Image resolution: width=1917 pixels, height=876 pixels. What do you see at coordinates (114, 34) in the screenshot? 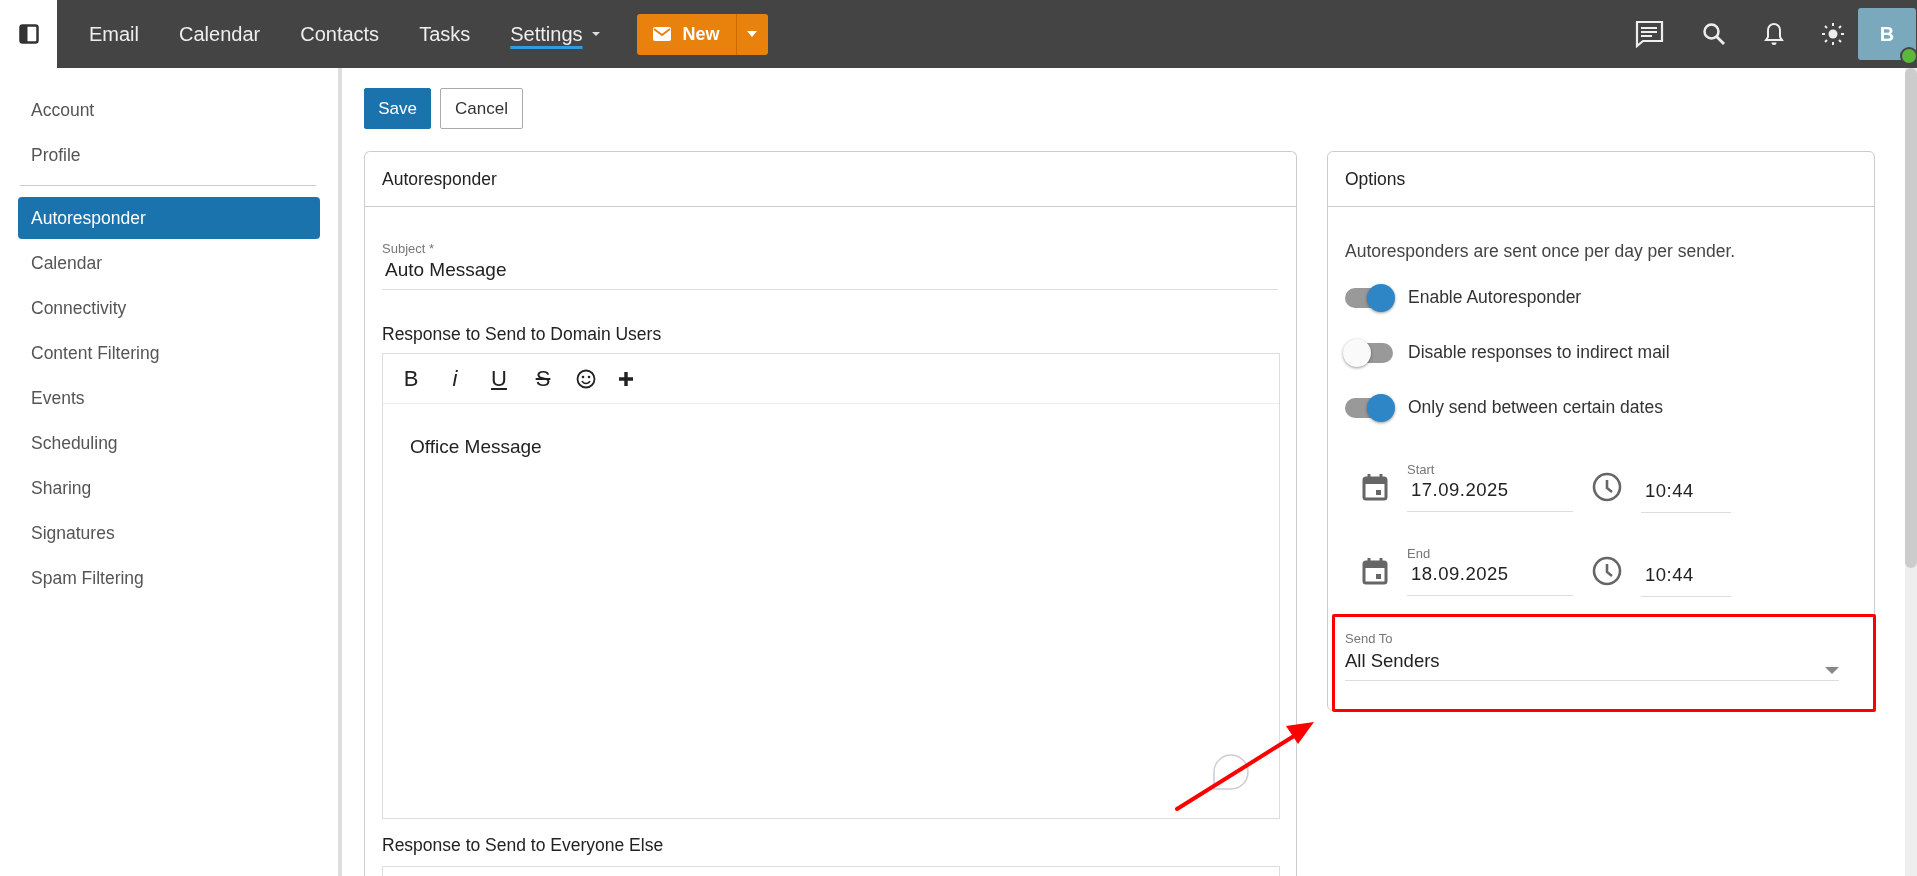
I see `nav-link: Email` at bounding box center [114, 34].